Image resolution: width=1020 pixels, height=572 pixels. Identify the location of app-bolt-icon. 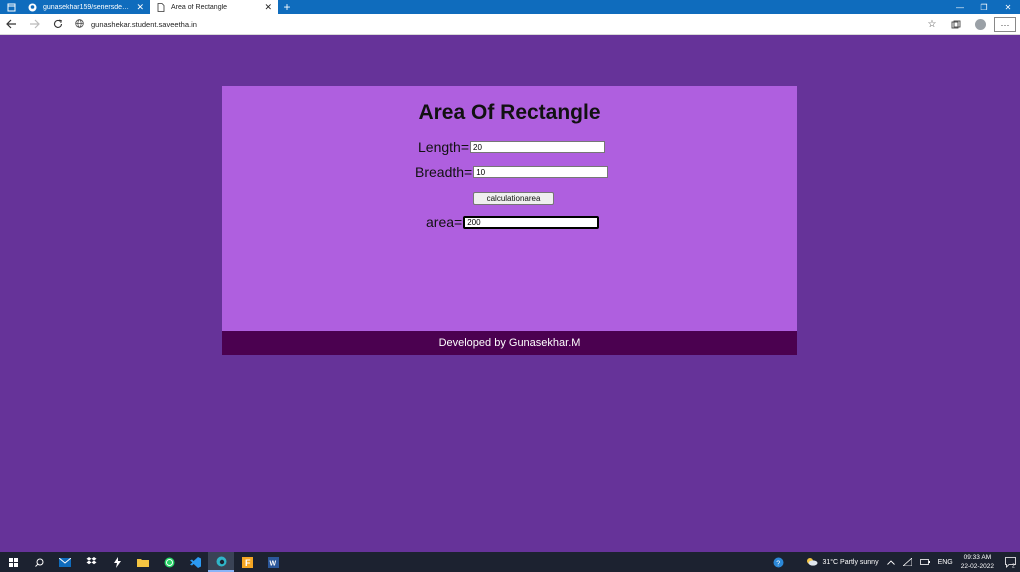
(117, 562).